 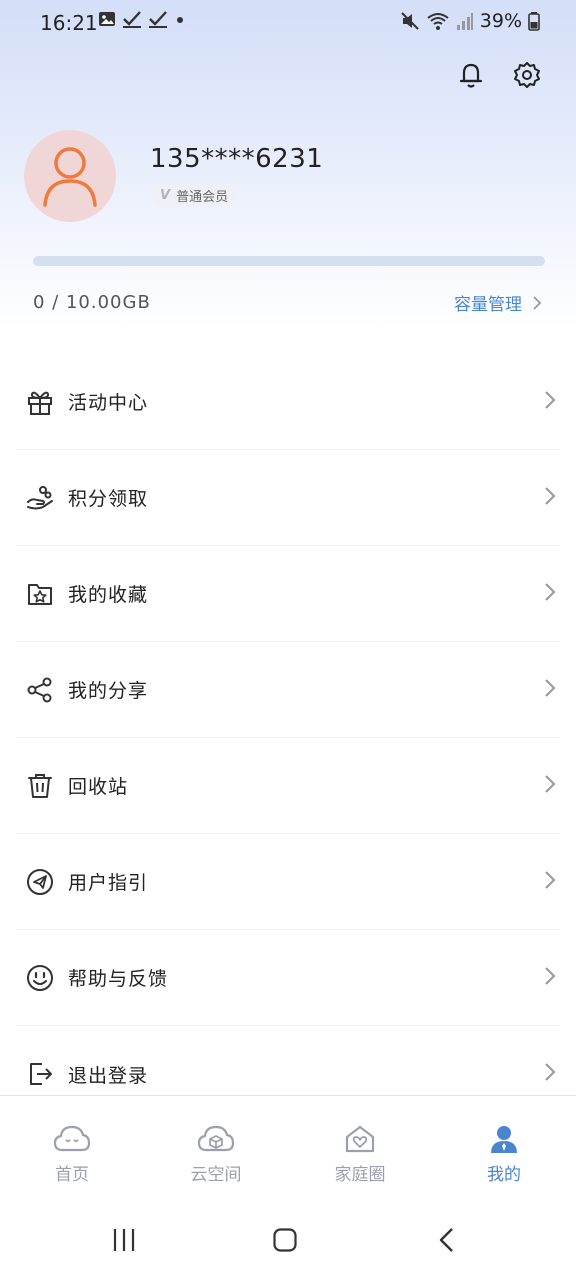 What do you see at coordinates (40, 498) in the screenshot?
I see `coin-hand-icon` at bounding box center [40, 498].